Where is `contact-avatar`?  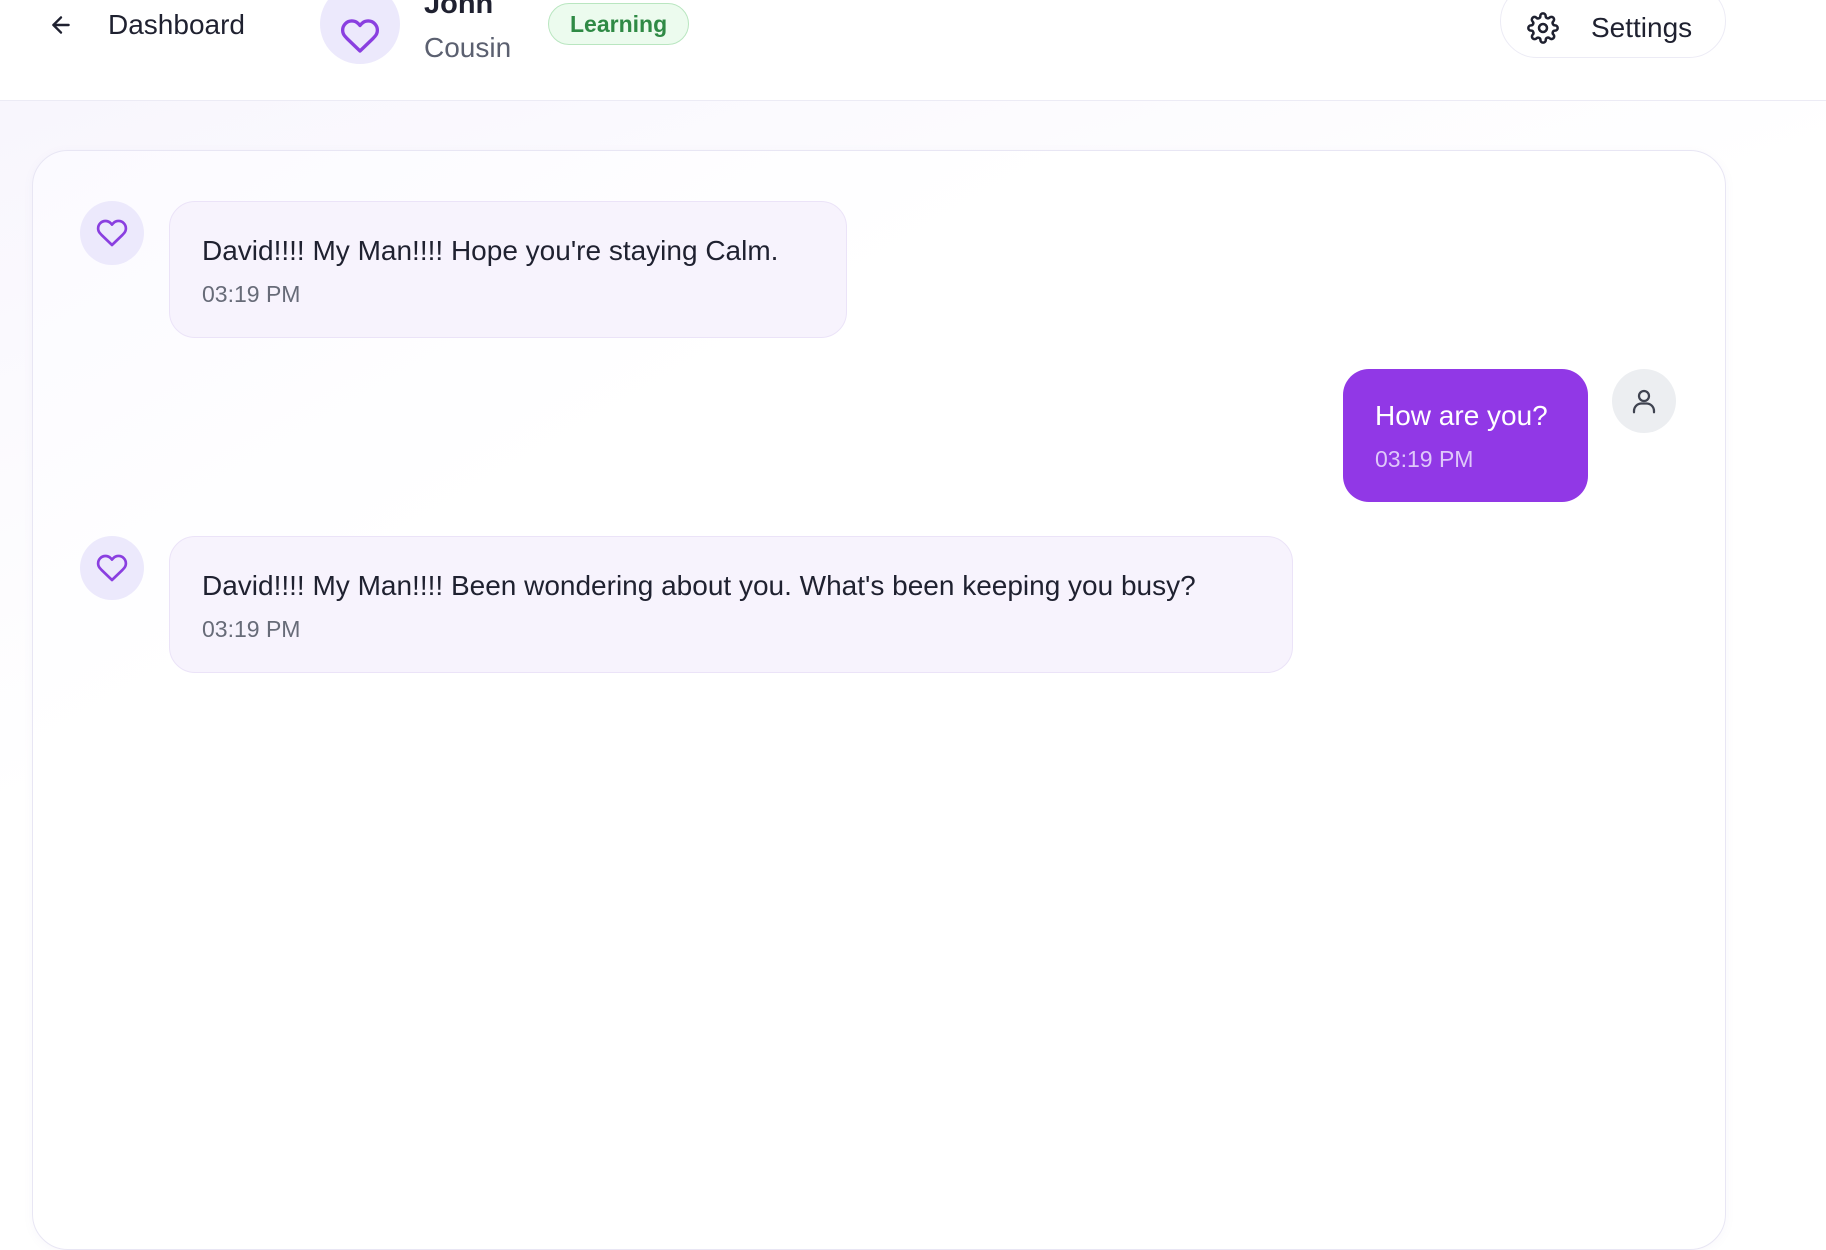
contact-avatar is located at coordinates (360, 32).